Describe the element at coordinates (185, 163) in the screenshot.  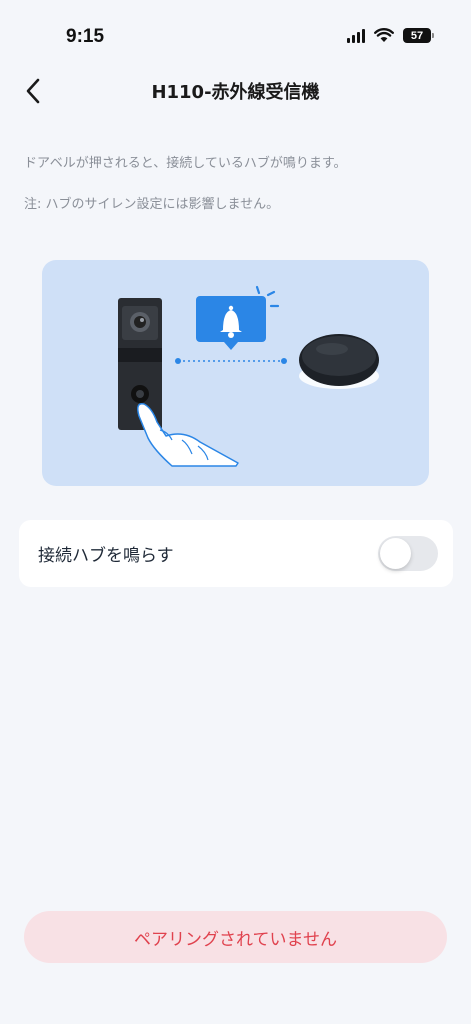
I see `description-text: ドアベルが押されると、接続しているハブが鳴ります。` at that location.